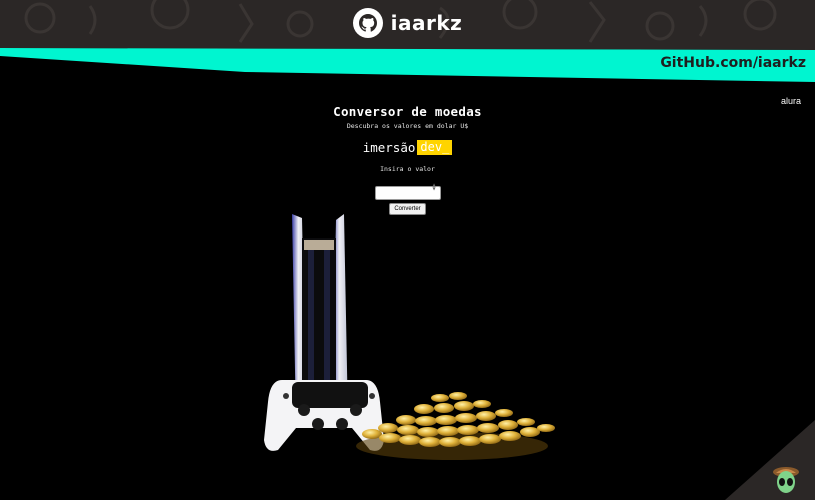 The image size is (815, 500). What do you see at coordinates (407, 111) in the screenshot?
I see `page-title: Conversor de moedas` at bounding box center [407, 111].